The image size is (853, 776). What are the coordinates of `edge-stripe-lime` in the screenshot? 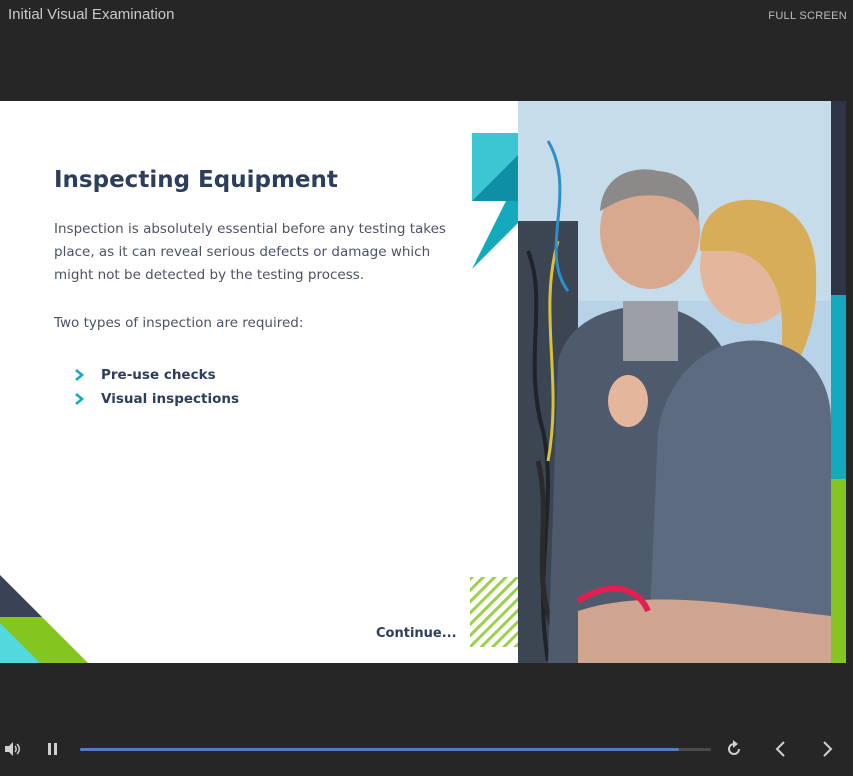 It's located at (838, 571).